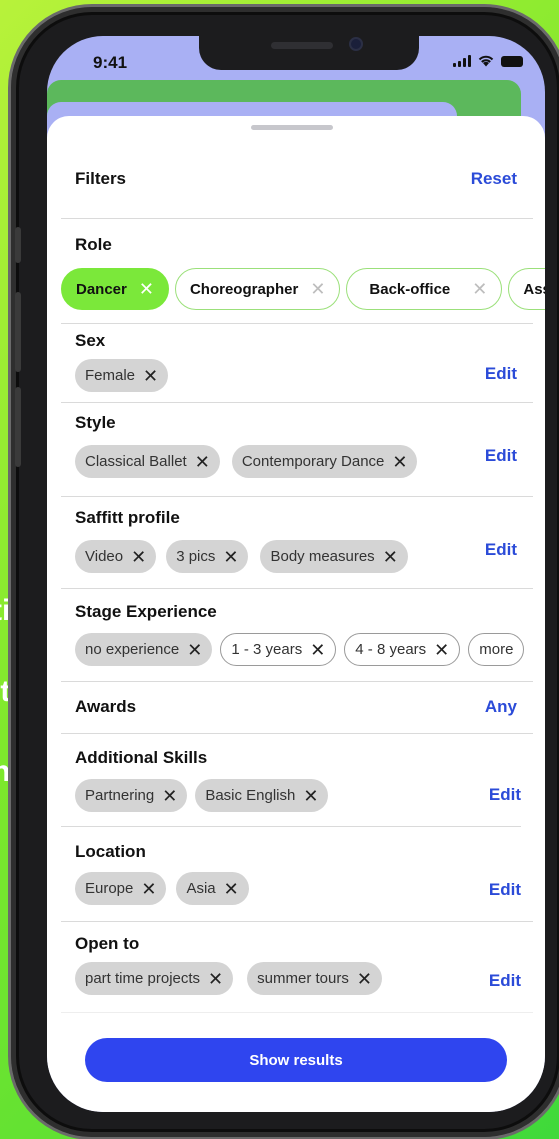  What do you see at coordinates (534, 289) in the screenshot?
I see `chip-label: Ass` at bounding box center [534, 289].